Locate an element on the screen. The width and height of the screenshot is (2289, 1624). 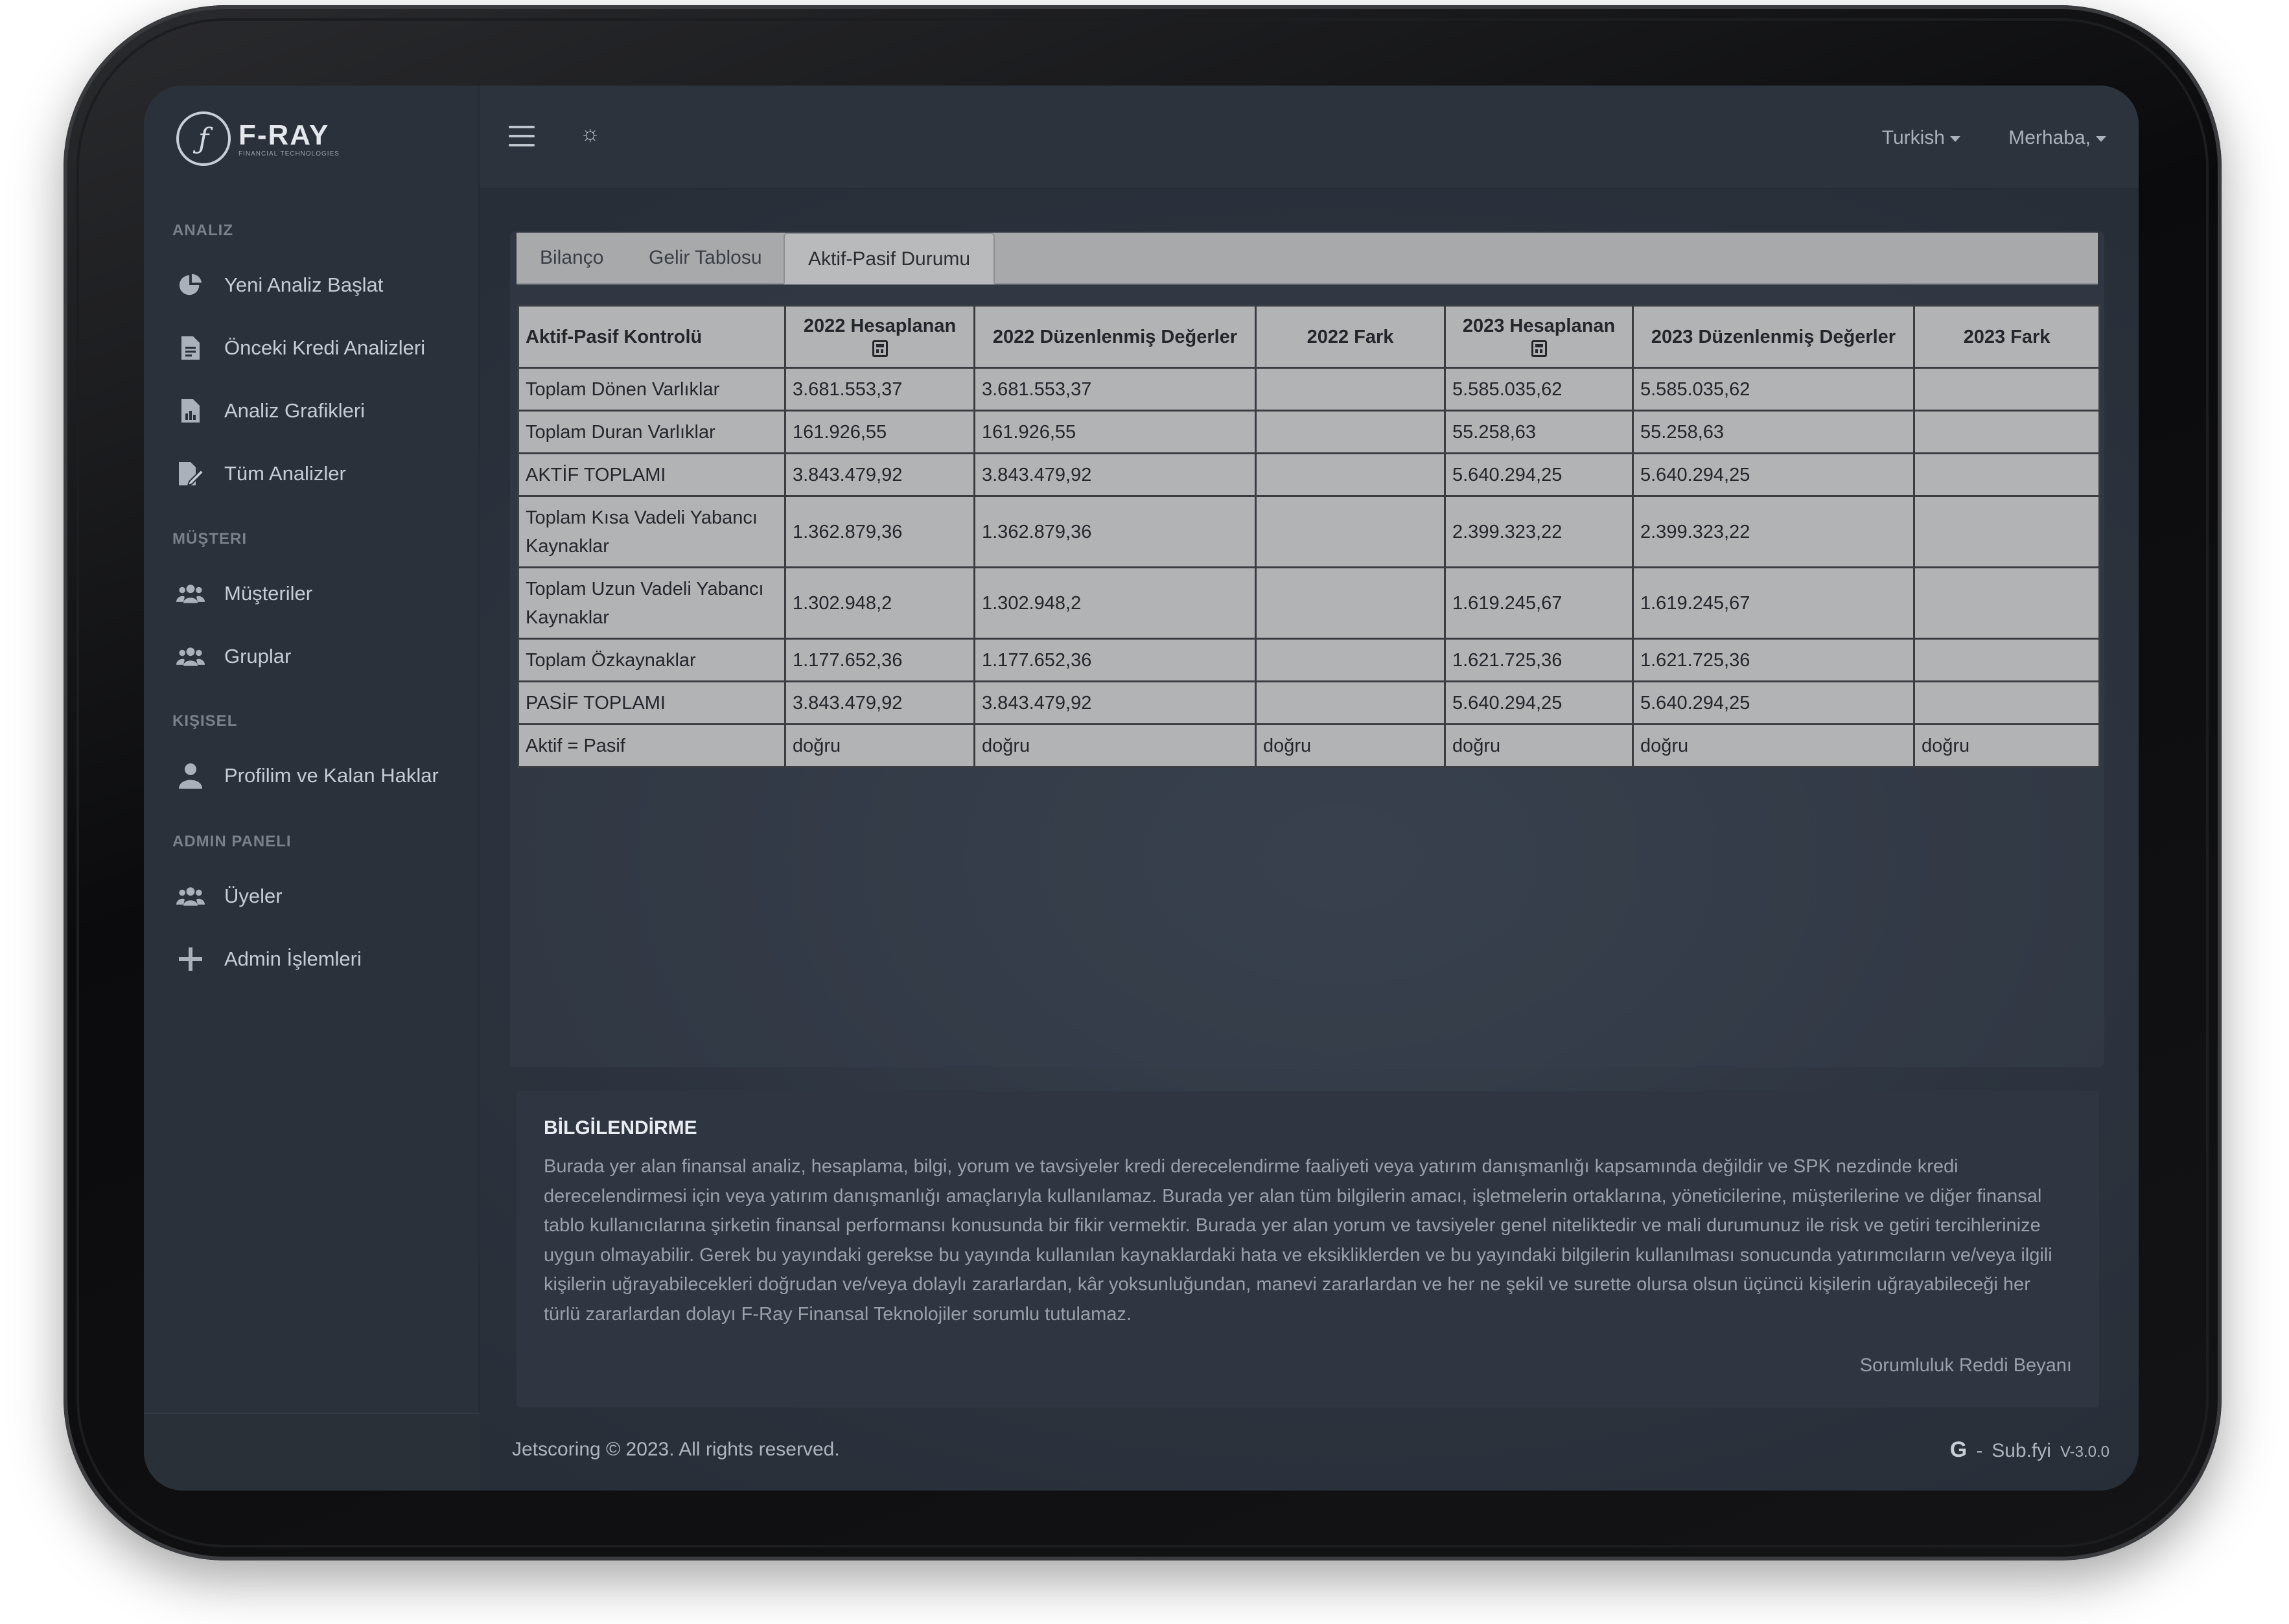
topbar: ☼ Turkish Merhaba, is located at coordinates (1309, 137).